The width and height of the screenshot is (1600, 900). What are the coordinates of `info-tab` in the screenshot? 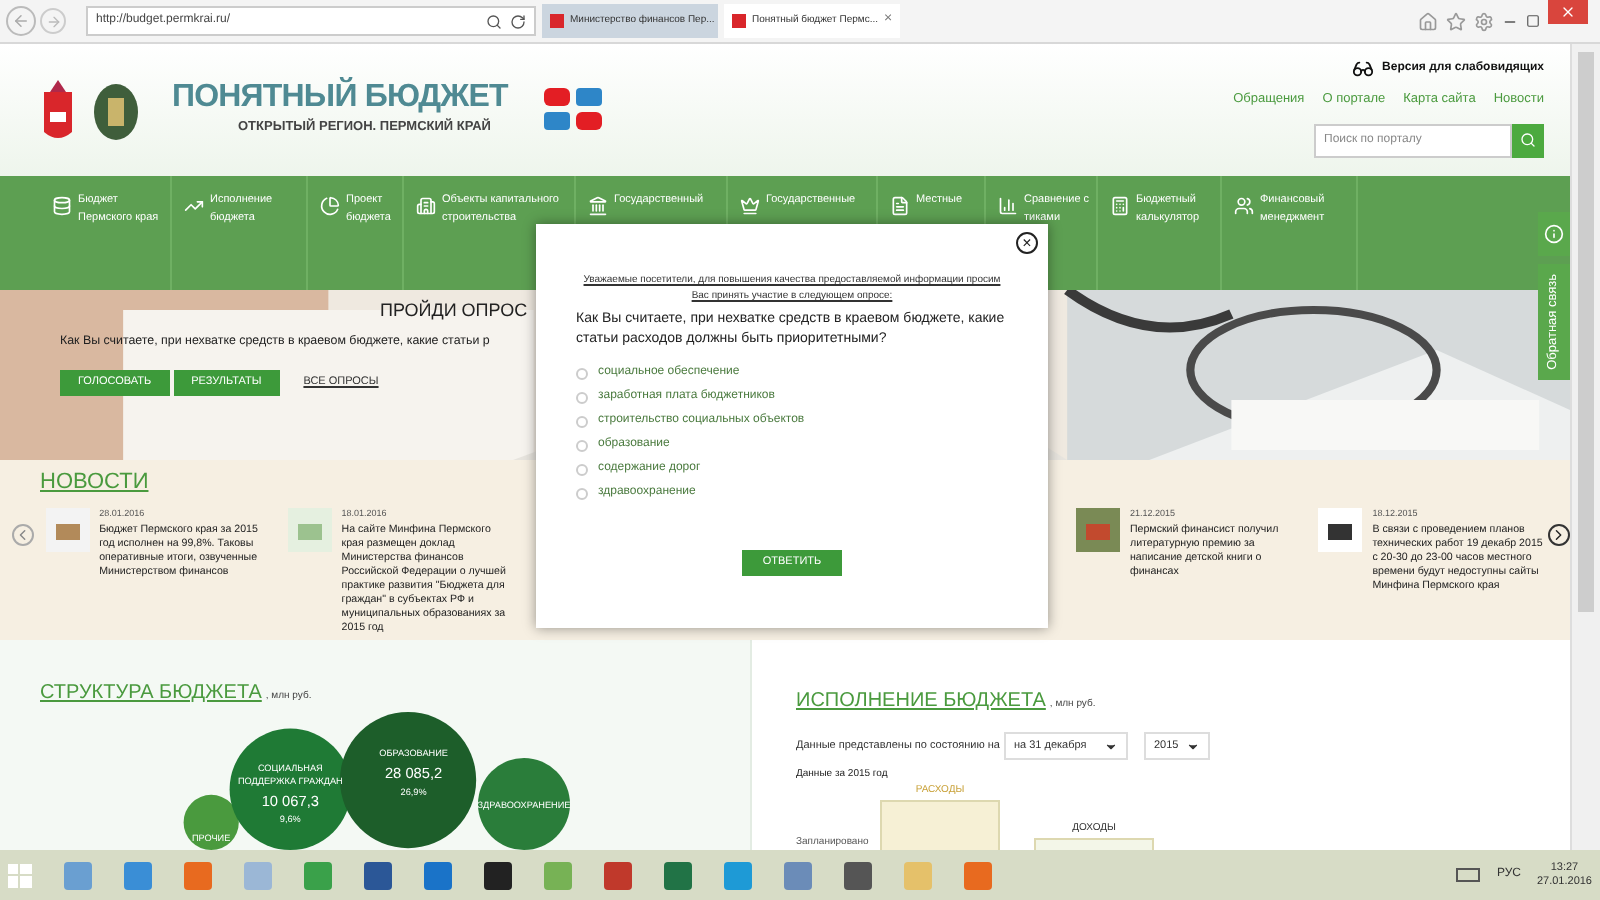 It's located at (1554, 234).